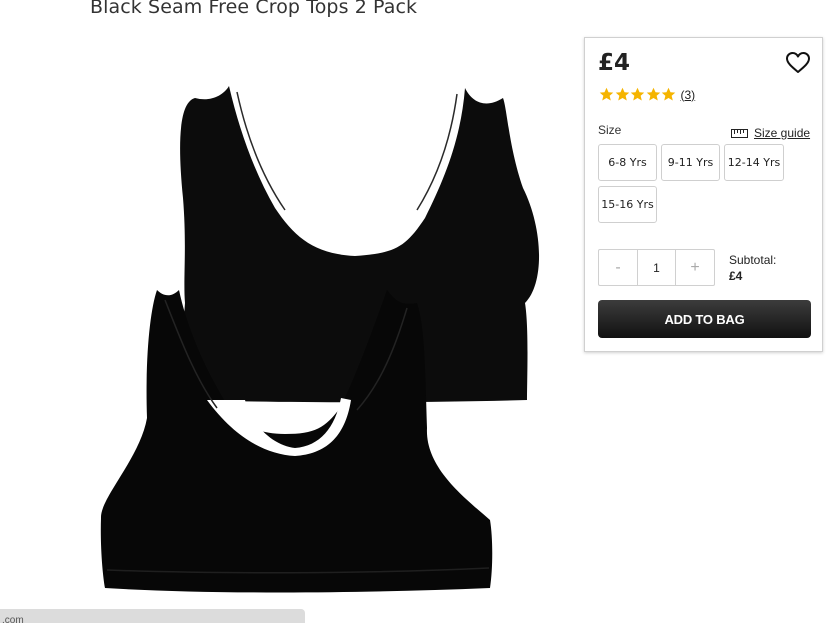 This screenshot has width=827, height=623. What do you see at coordinates (754, 162) in the screenshot?
I see `size-option-12-14: 12-14 Yrs` at bounding box center [754, 162].